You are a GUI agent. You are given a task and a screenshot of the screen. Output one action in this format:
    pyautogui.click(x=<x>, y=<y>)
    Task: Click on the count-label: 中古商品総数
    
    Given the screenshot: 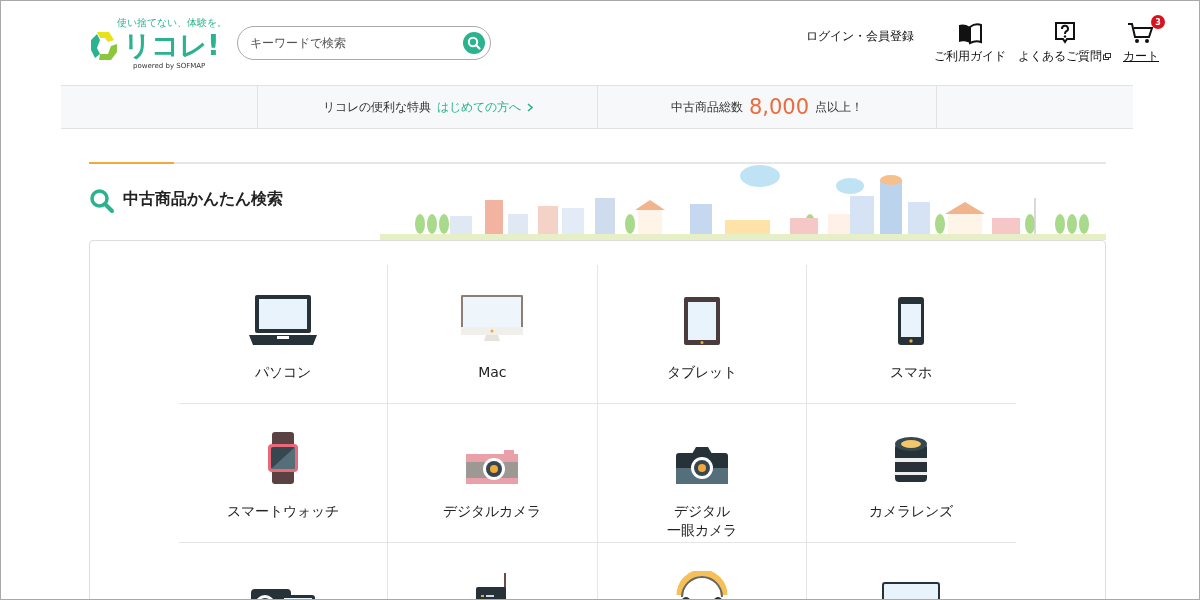 What is the action you would take?
    pyautogui.click(x=706, y=107)
    